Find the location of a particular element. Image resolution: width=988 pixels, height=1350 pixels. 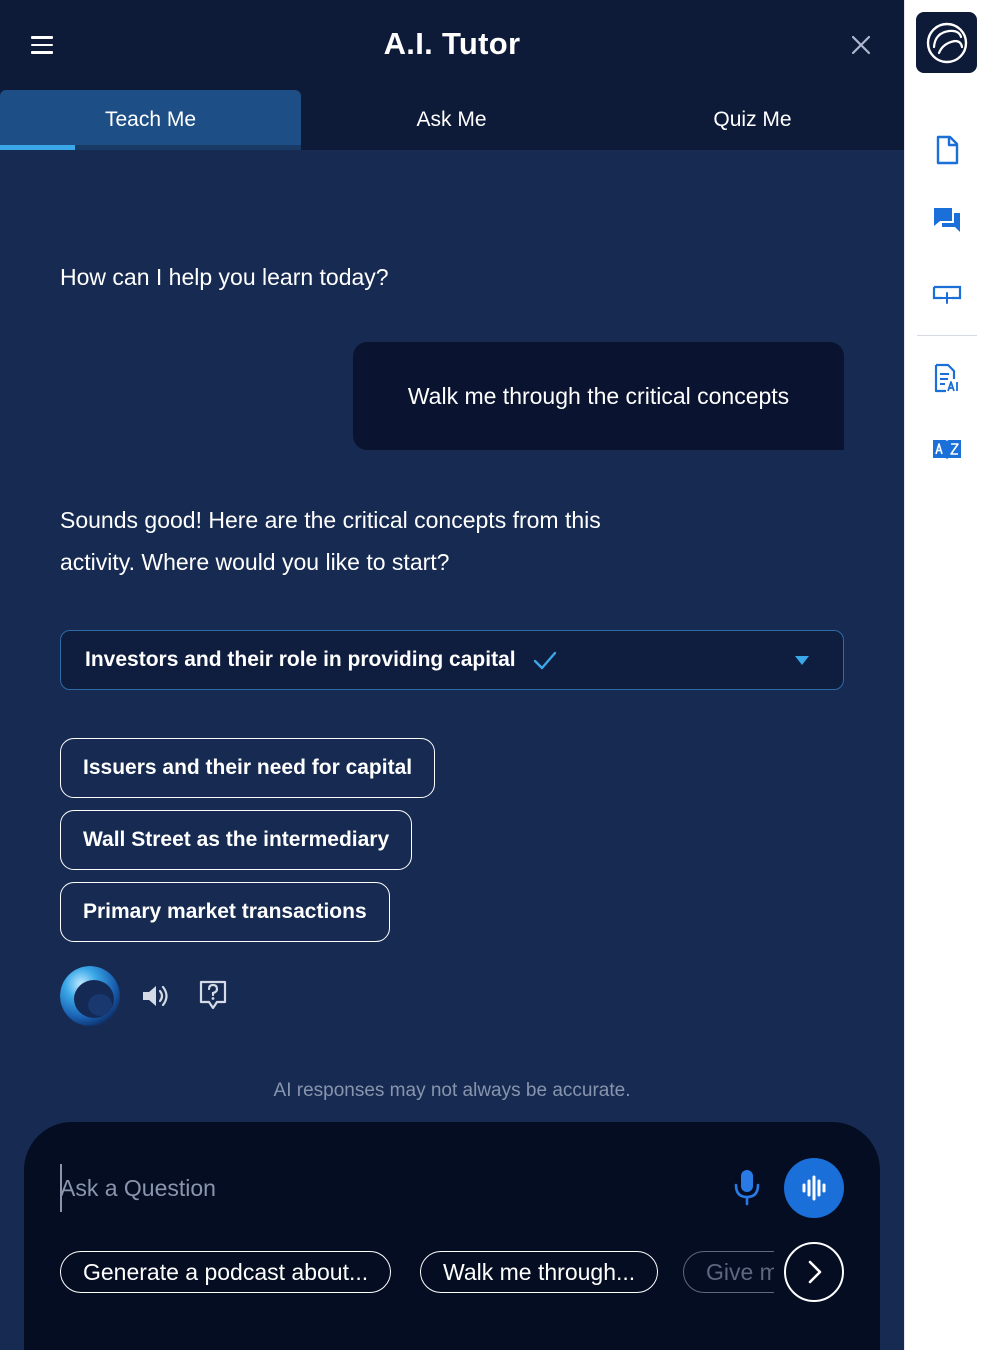

tab-indicator is located at coordinates (150, 147).